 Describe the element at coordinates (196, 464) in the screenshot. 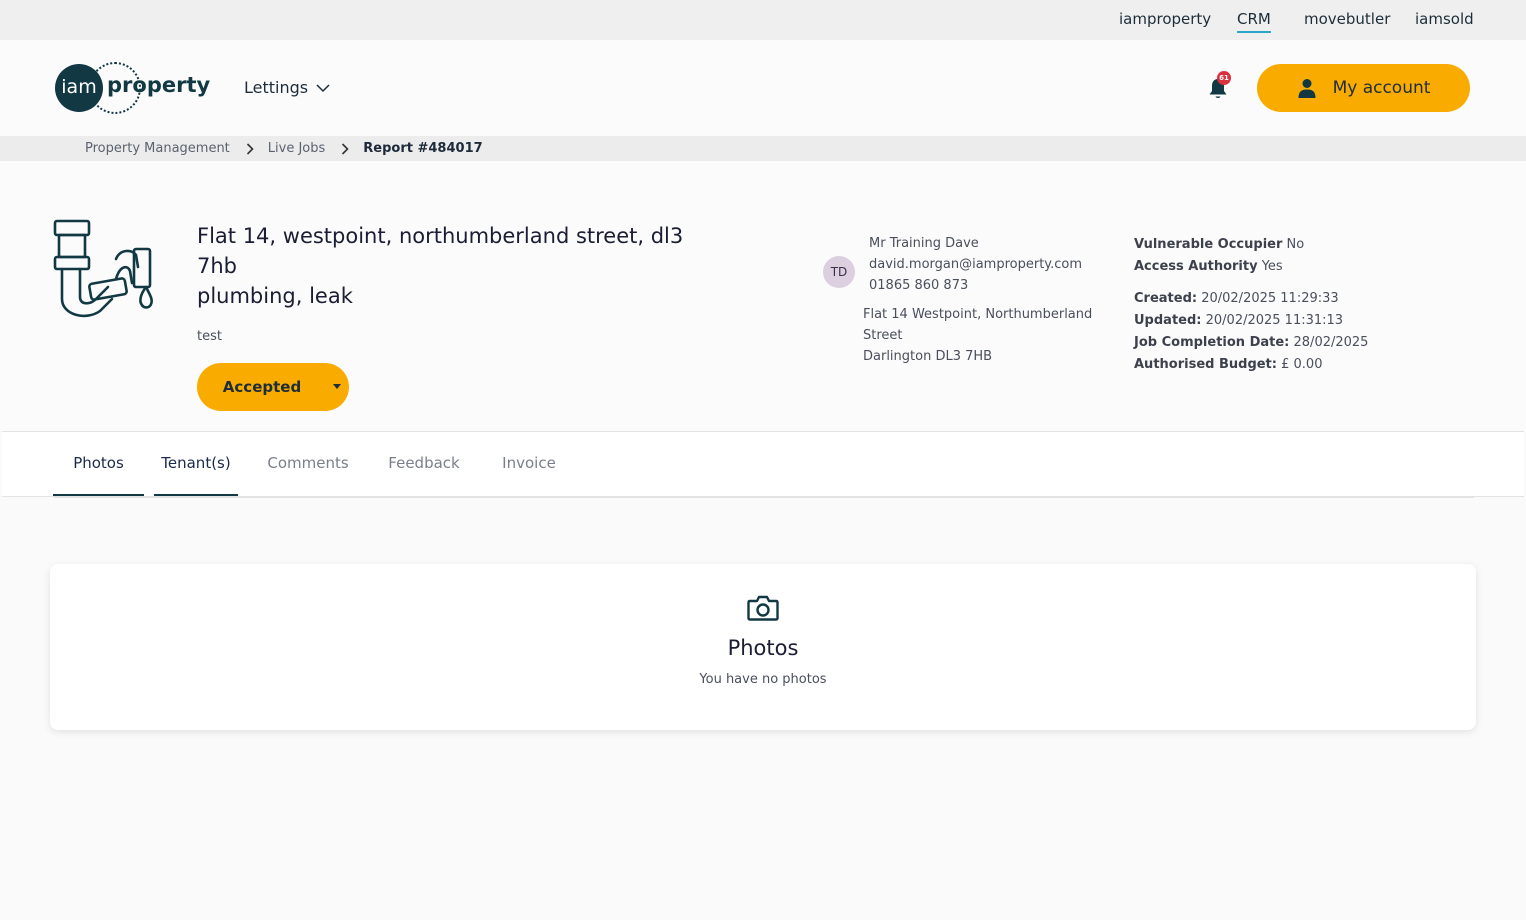

I see `tab-tenants: Tenant(s)` at that location.